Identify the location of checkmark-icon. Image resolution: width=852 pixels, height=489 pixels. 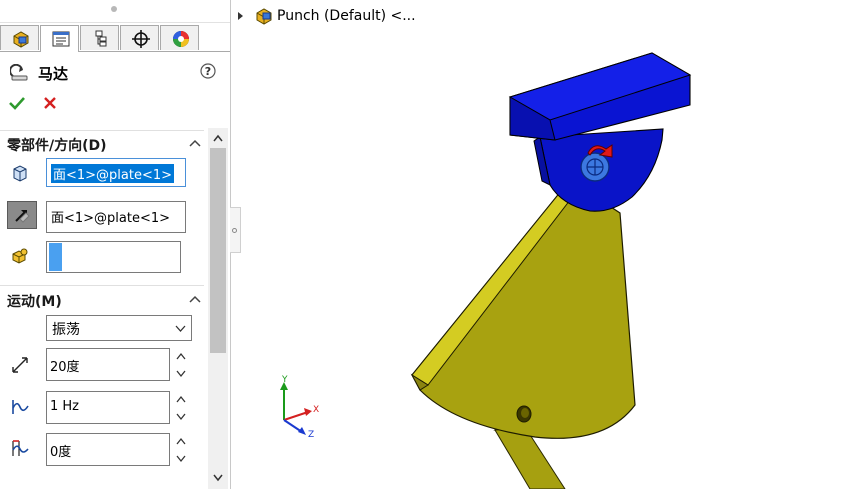
(17, 103).